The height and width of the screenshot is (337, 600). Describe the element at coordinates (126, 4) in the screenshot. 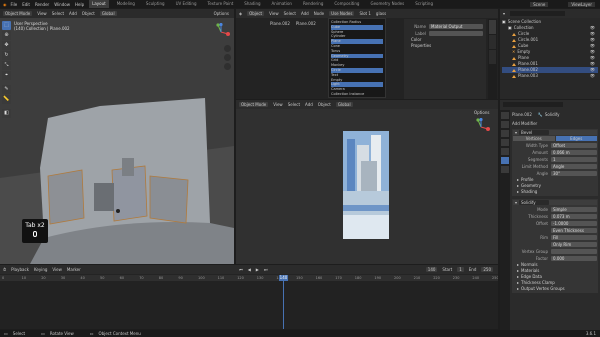

I see `workspace-tab-modeling: Modeling` at that location.